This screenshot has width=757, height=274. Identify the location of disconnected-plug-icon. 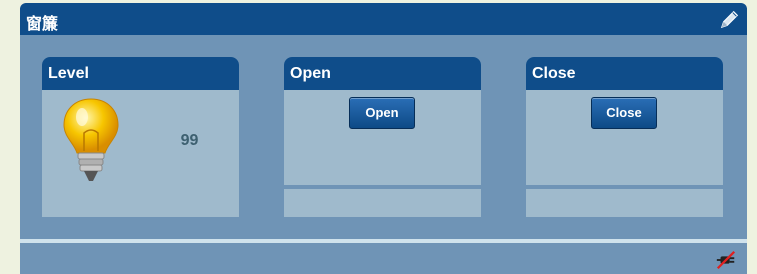
(726, 260).